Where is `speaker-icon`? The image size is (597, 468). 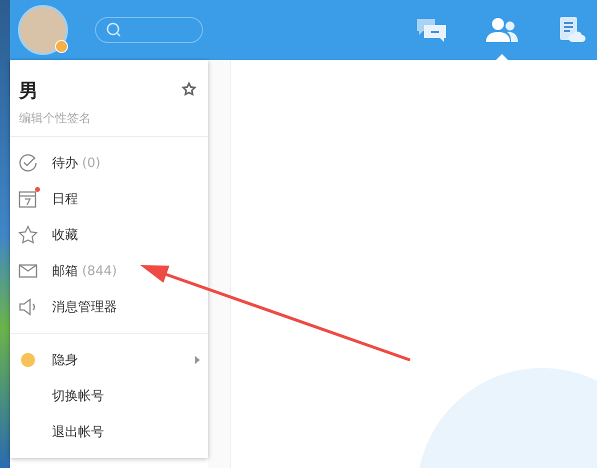
speaker-icon is located at coordinates (28, 307).